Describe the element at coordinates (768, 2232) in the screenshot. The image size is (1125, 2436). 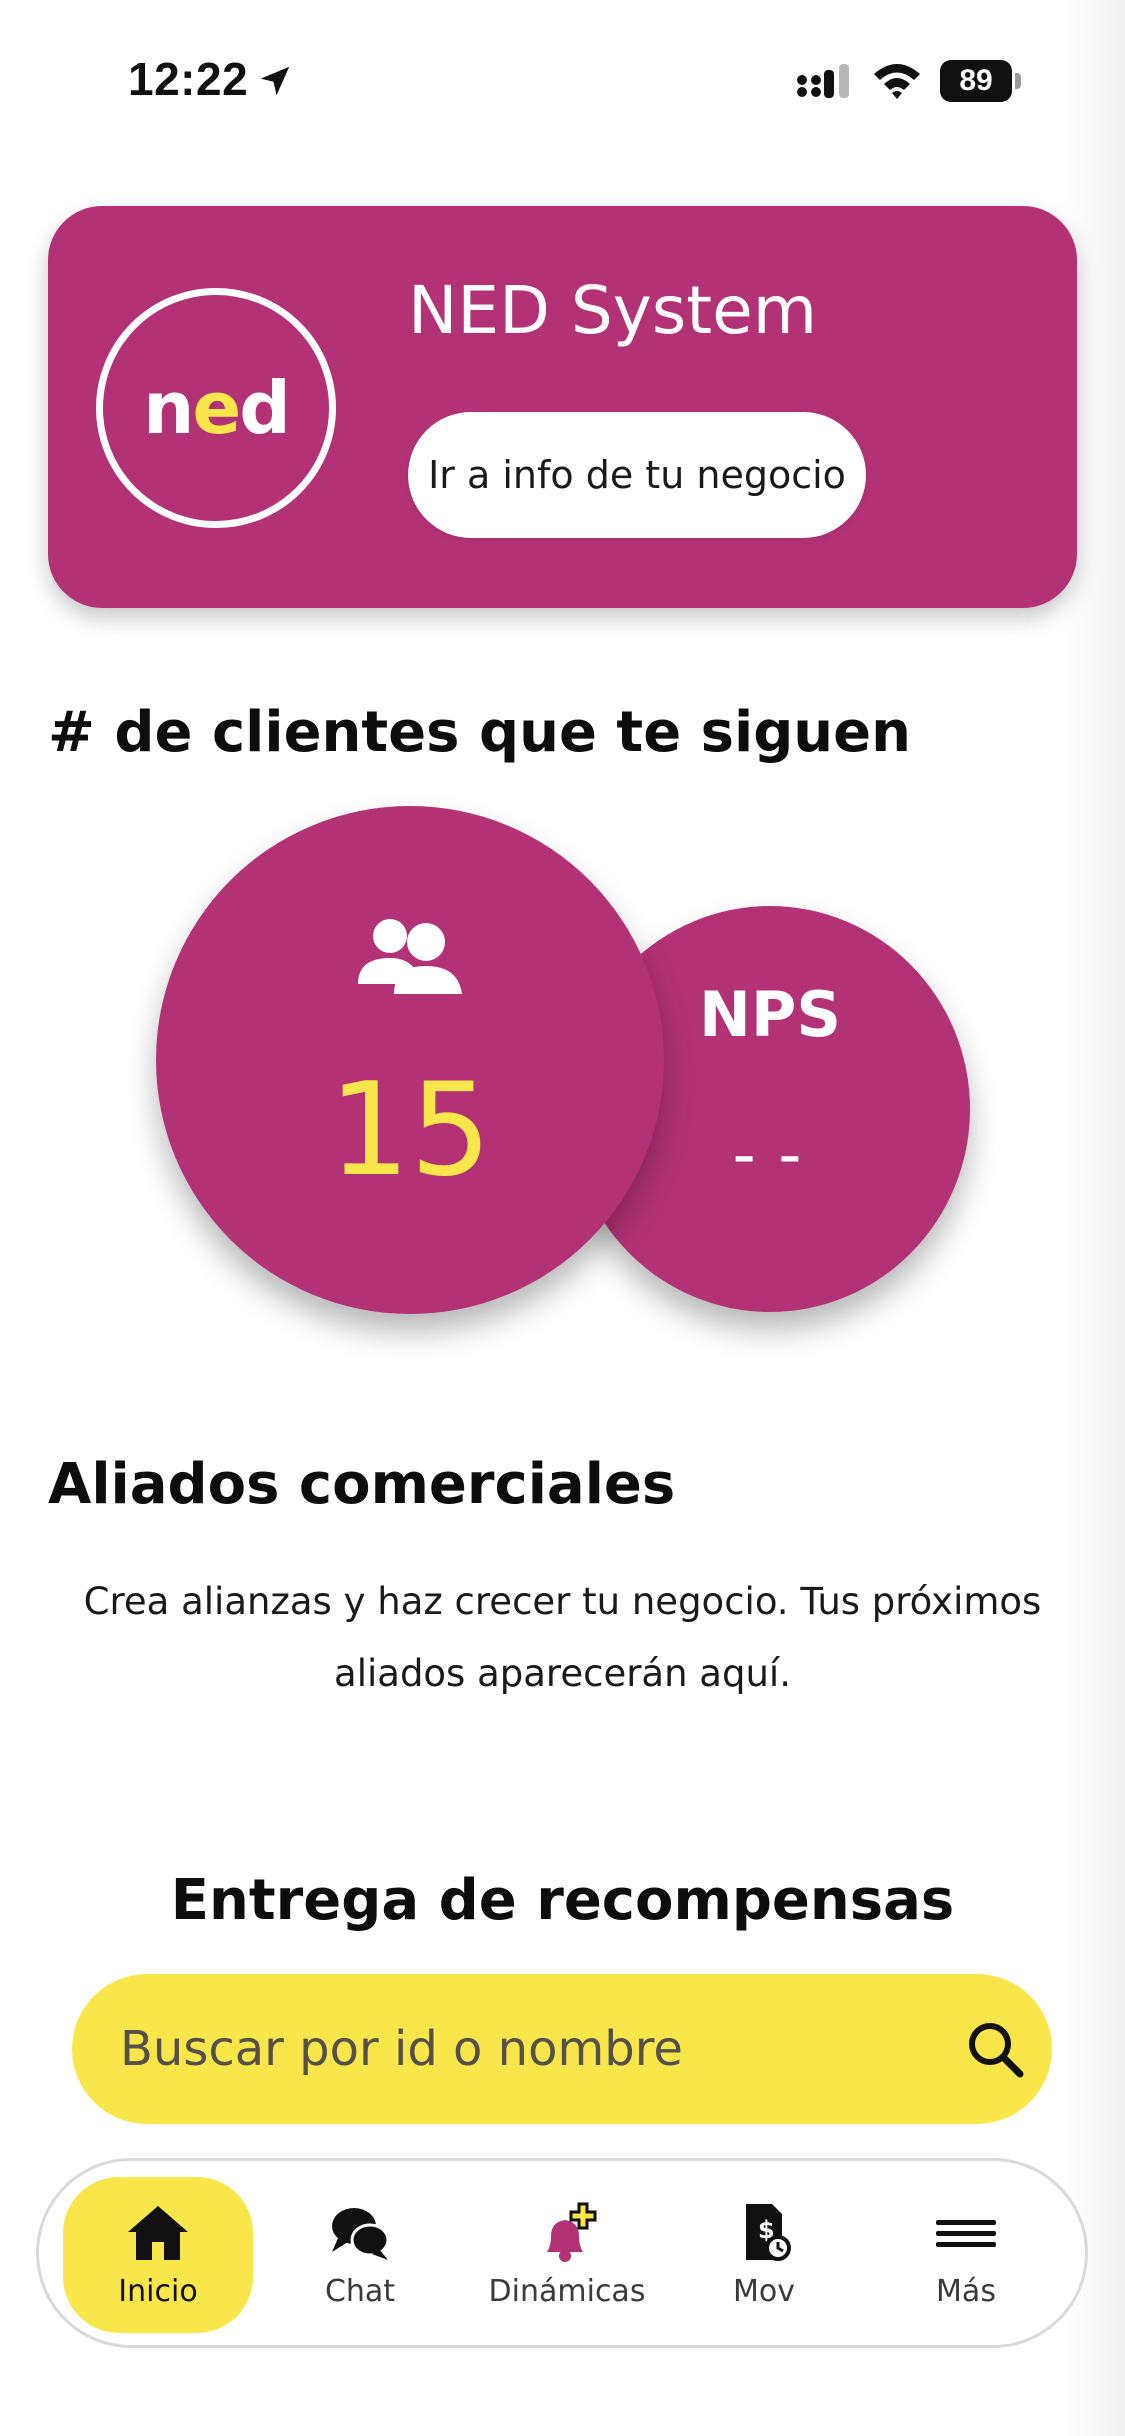
I see `document-dollar-icon: $` at that location.